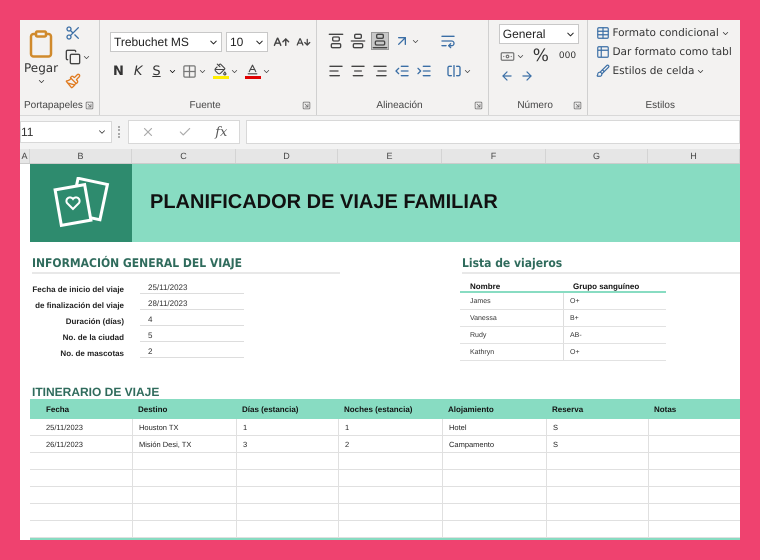  I want to click on photos-icon, so click(81, 202).